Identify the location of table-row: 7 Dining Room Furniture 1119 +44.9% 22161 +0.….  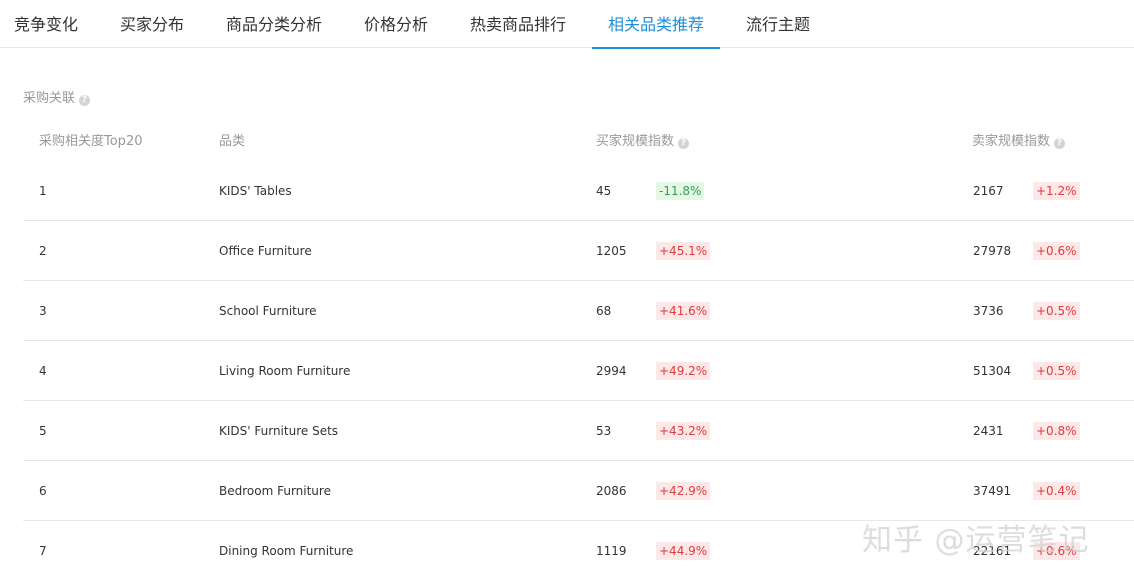
(578, 551).